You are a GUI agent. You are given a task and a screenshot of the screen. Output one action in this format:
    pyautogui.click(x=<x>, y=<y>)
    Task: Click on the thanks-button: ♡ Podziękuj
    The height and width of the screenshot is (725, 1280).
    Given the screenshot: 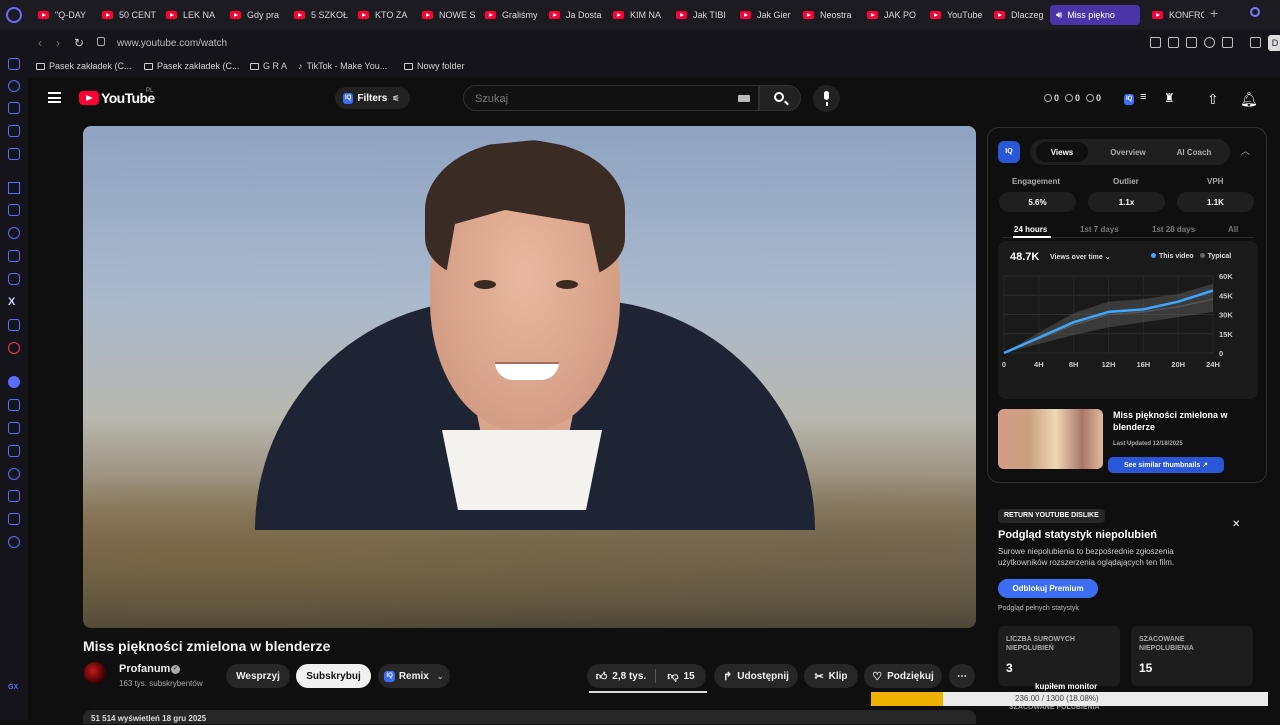 What is the action you would take?
    pyautogui.click(x=903, y=676)
    